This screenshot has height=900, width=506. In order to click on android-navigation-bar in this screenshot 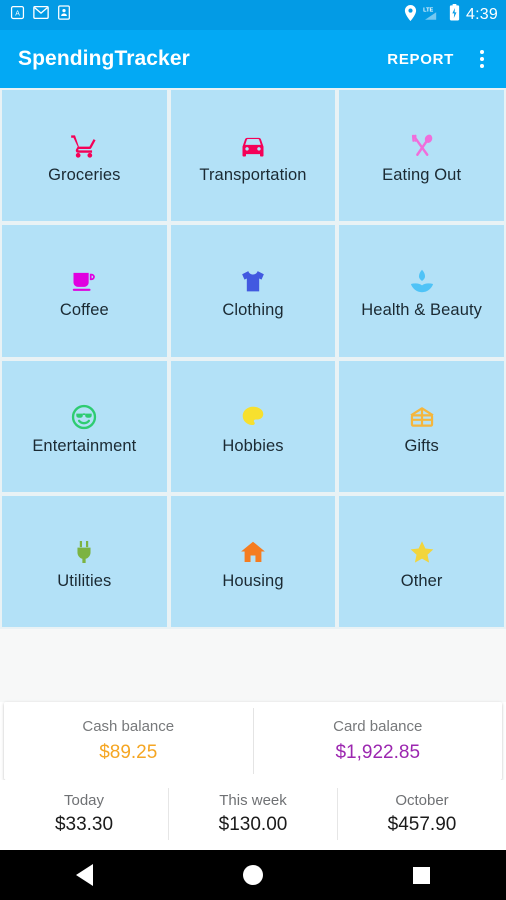, I will do `click(253, 875)`.